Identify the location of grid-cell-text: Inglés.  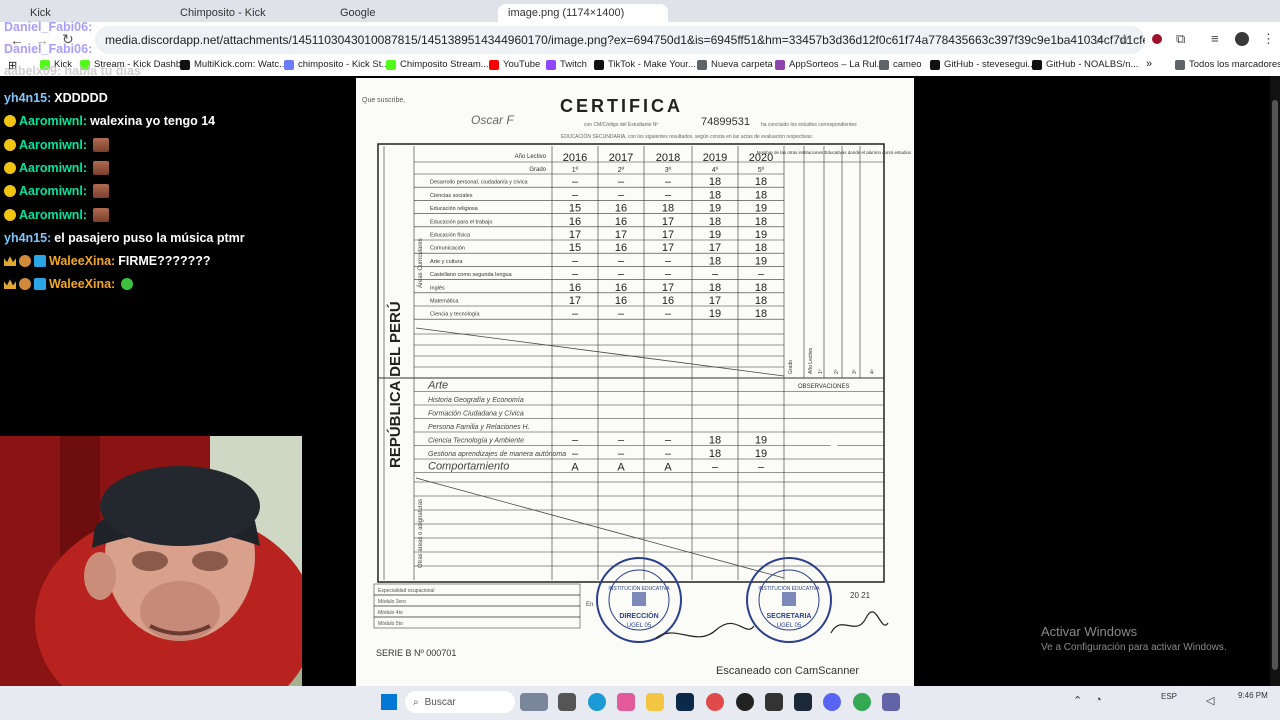
(437, 288).